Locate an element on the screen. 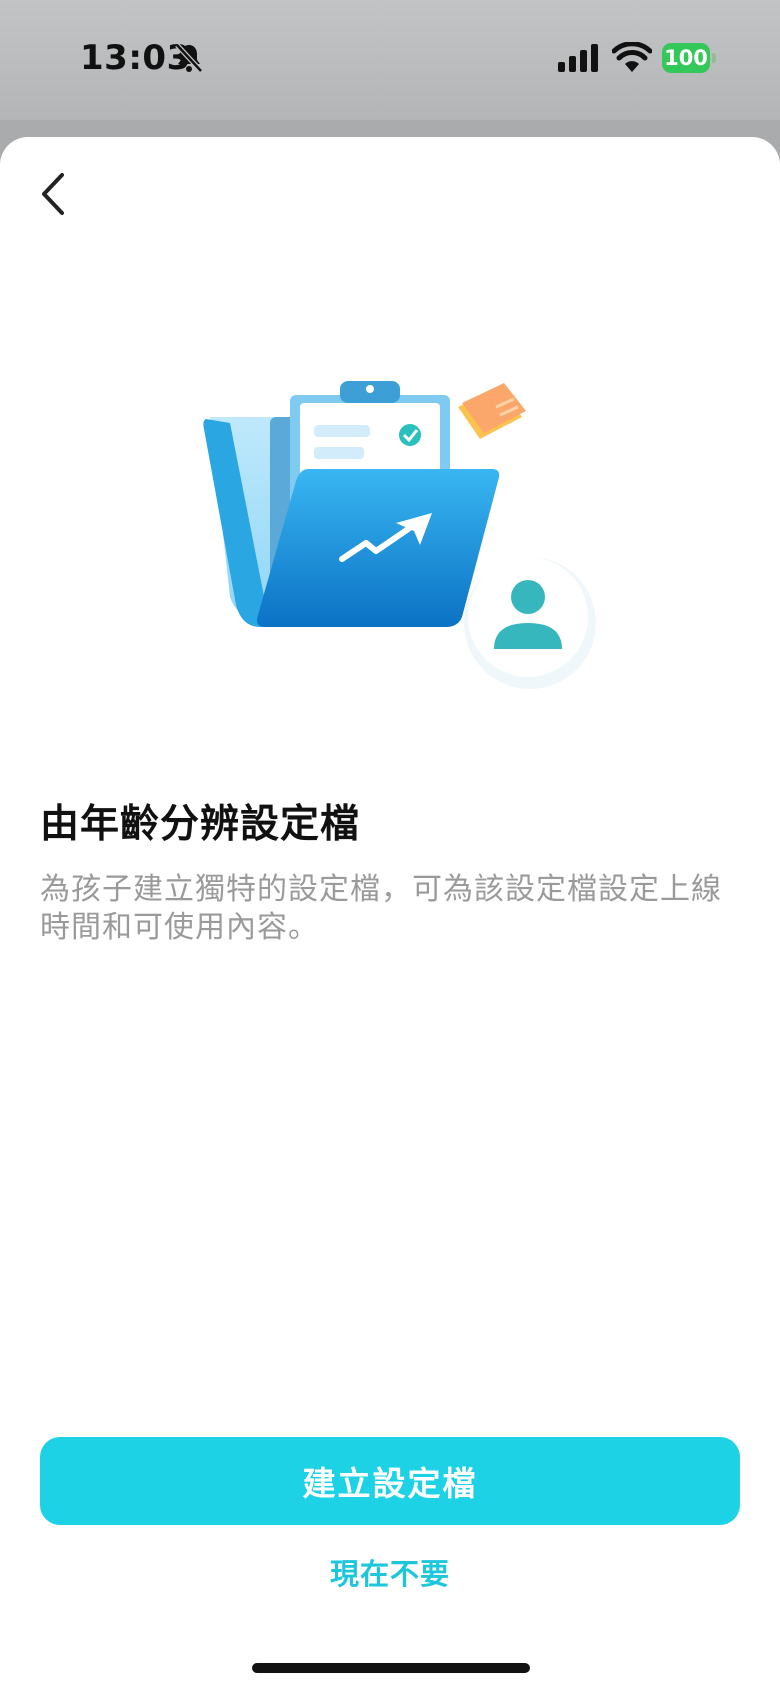  create-profile-button: 建立設定檔 is located at coordinates (390, 1481).